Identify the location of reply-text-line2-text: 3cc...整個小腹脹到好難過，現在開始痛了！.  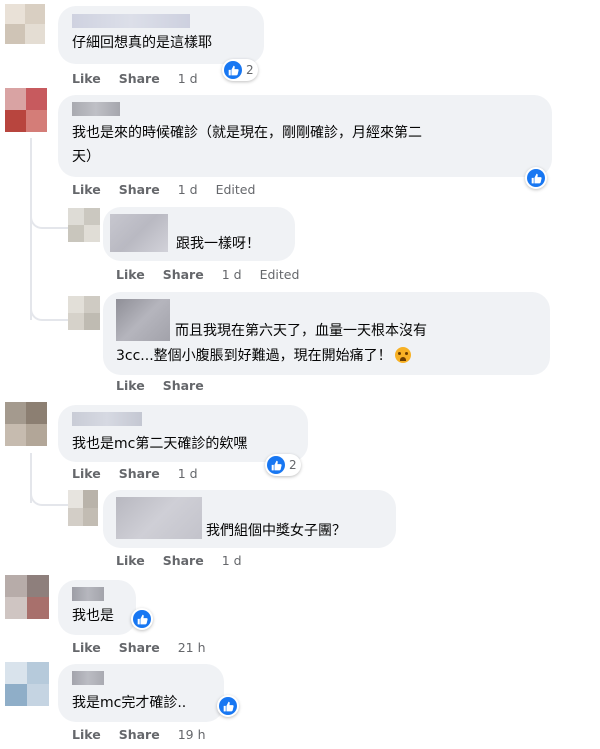
(254, 356).